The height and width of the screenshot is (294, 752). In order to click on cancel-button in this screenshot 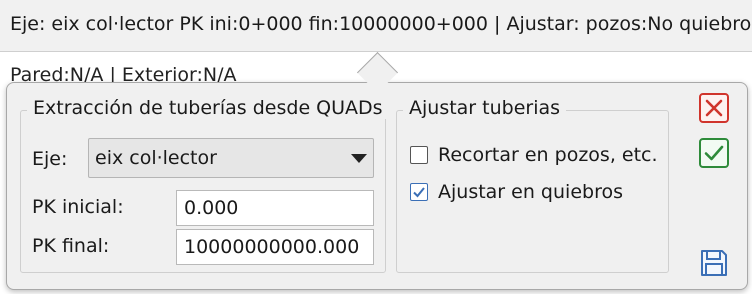, I will do `click(714, 108)`.